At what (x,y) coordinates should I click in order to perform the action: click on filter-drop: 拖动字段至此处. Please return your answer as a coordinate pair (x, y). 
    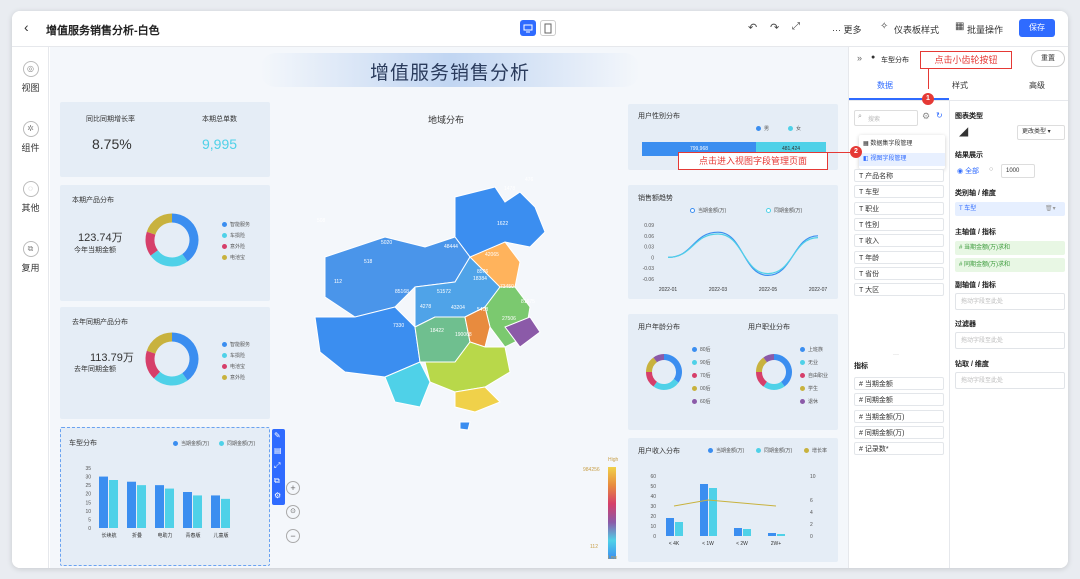
    Looking at the image, I should click on (1010, 340).